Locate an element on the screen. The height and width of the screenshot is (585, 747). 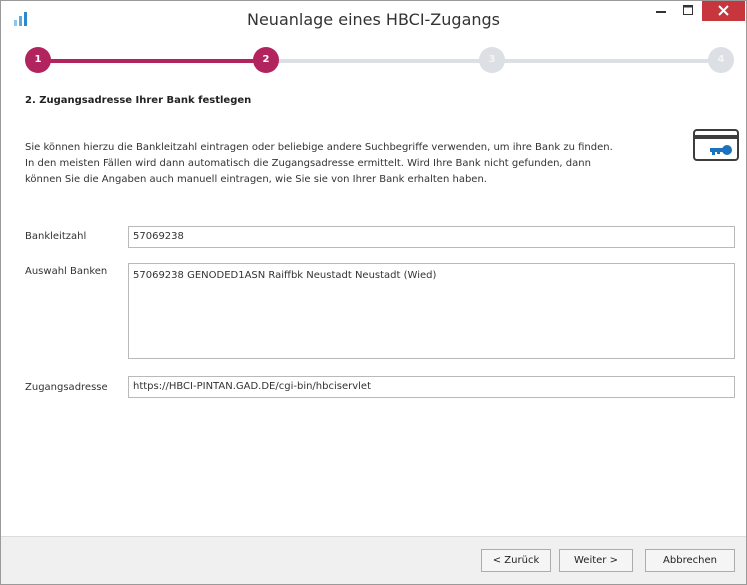
next-button: Weiter > is located at coordinates (596, 560).